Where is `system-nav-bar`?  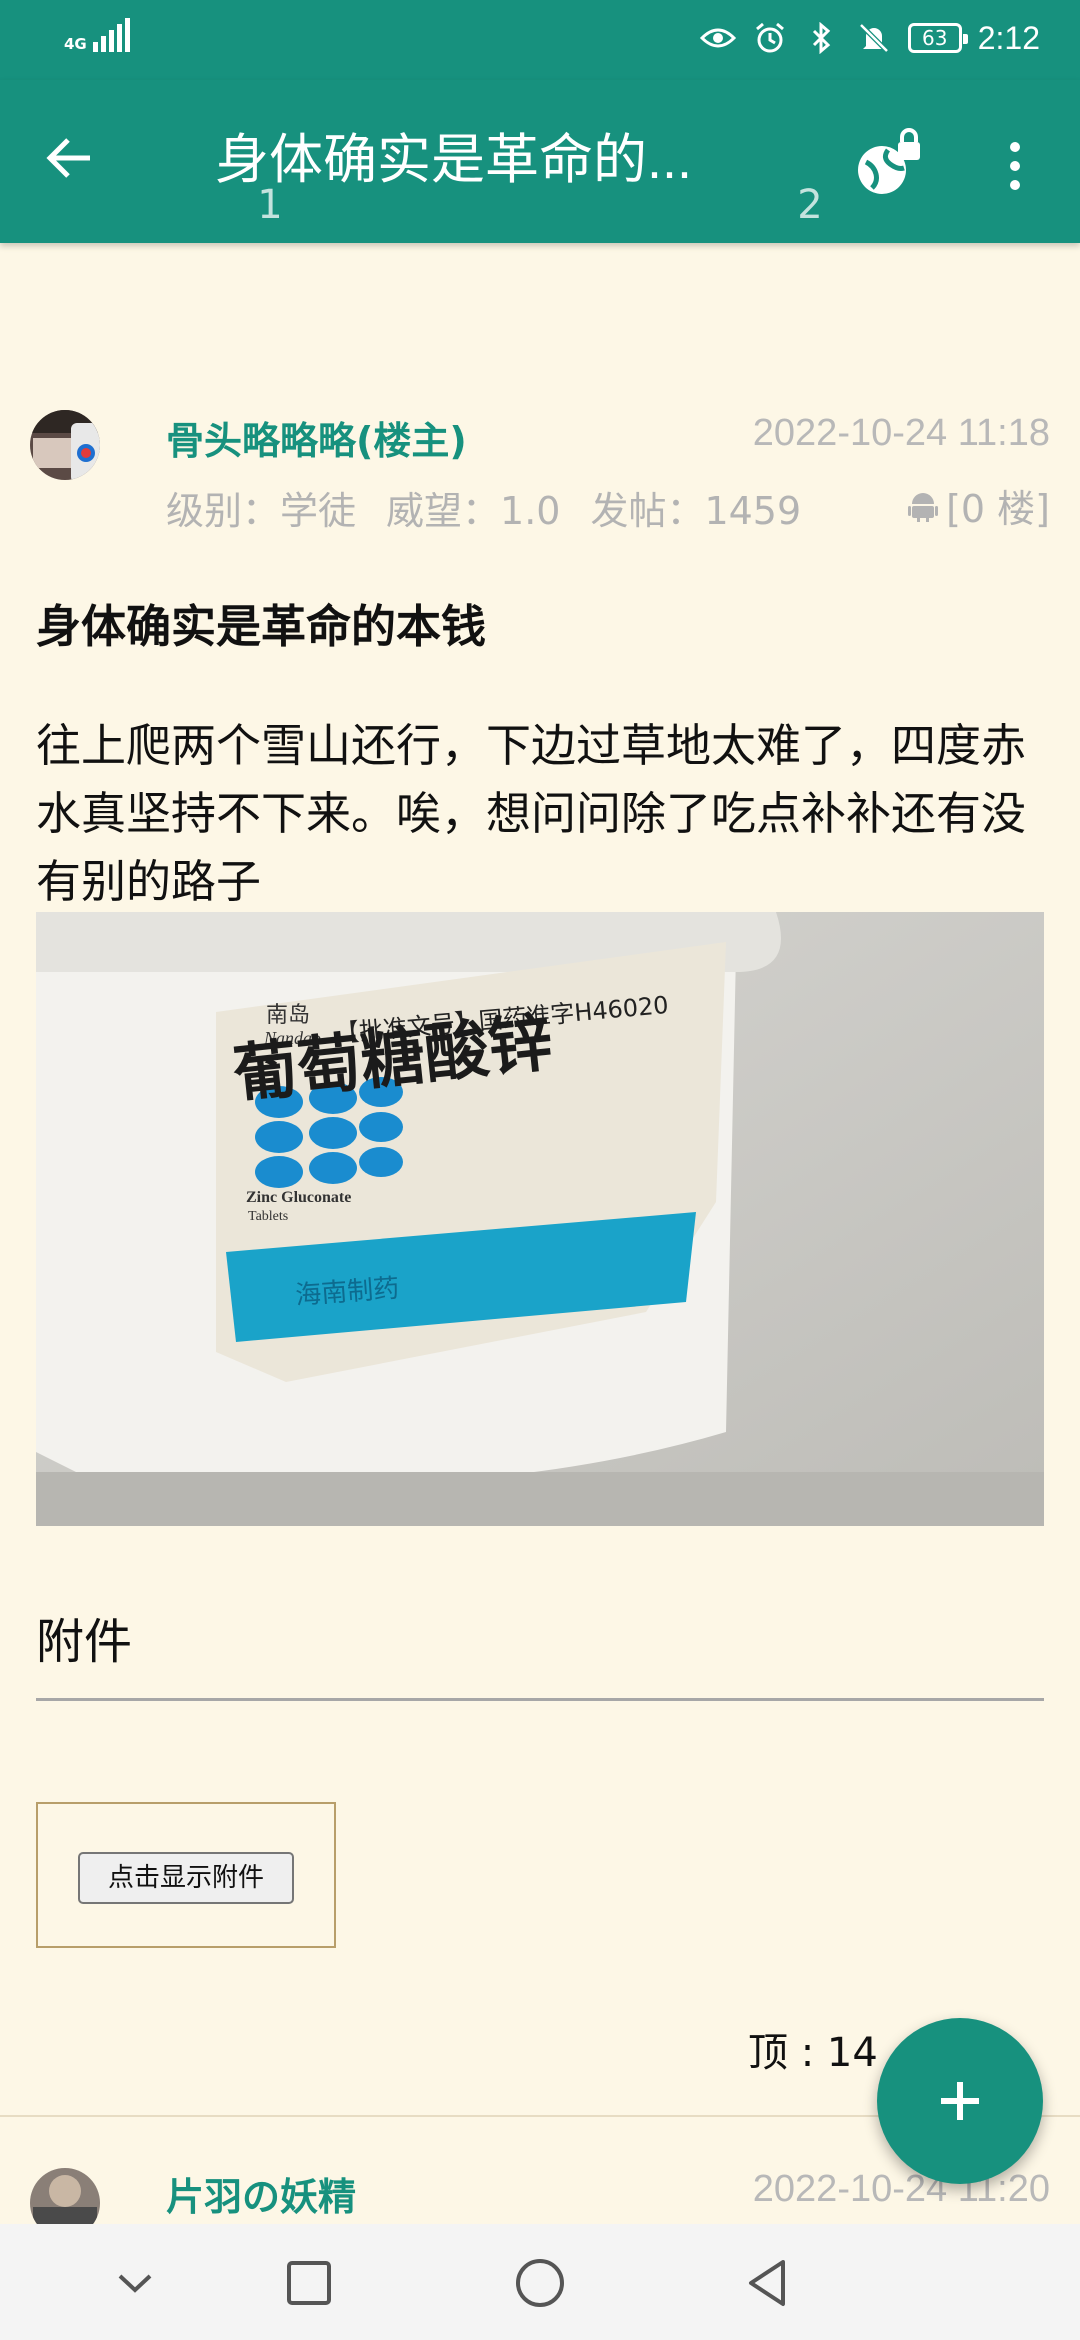 system-nav-bar is located at coordinates (540, 2282).